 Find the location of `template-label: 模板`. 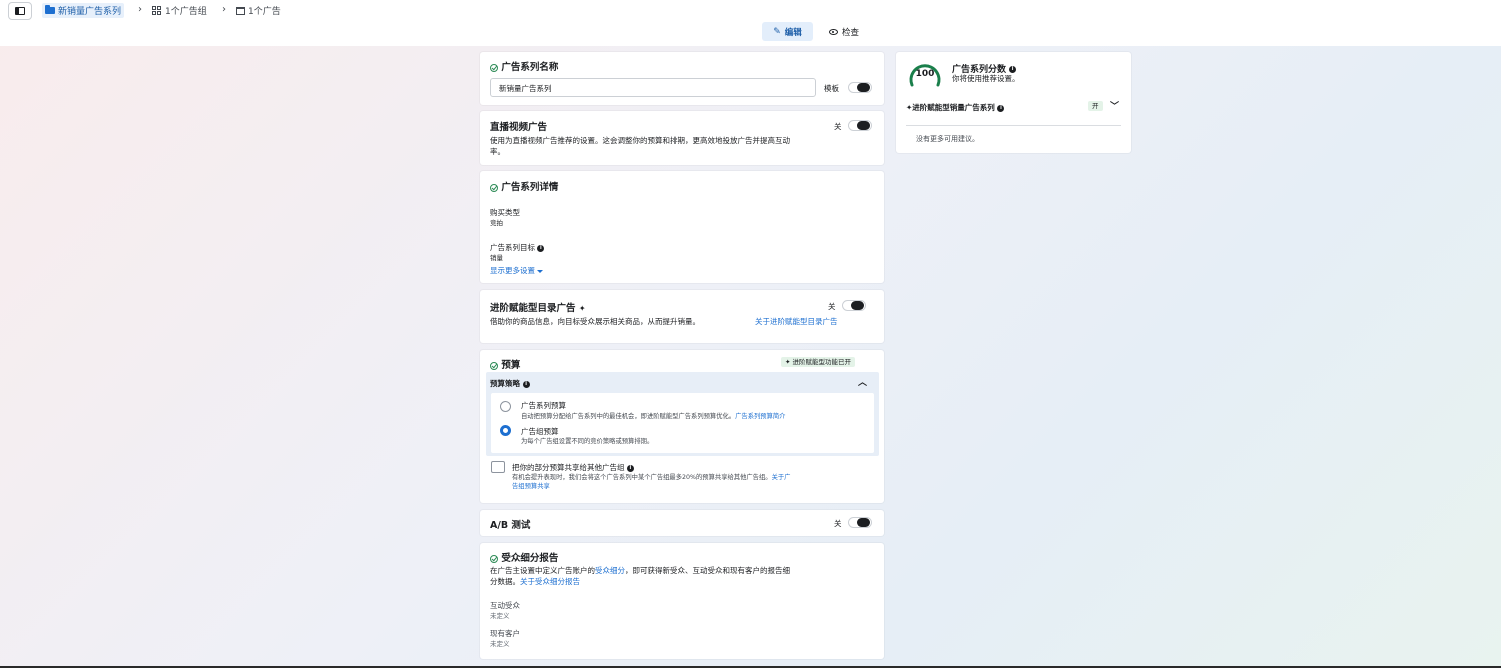

template-label: 模板 is located at coordinates (831, 88).